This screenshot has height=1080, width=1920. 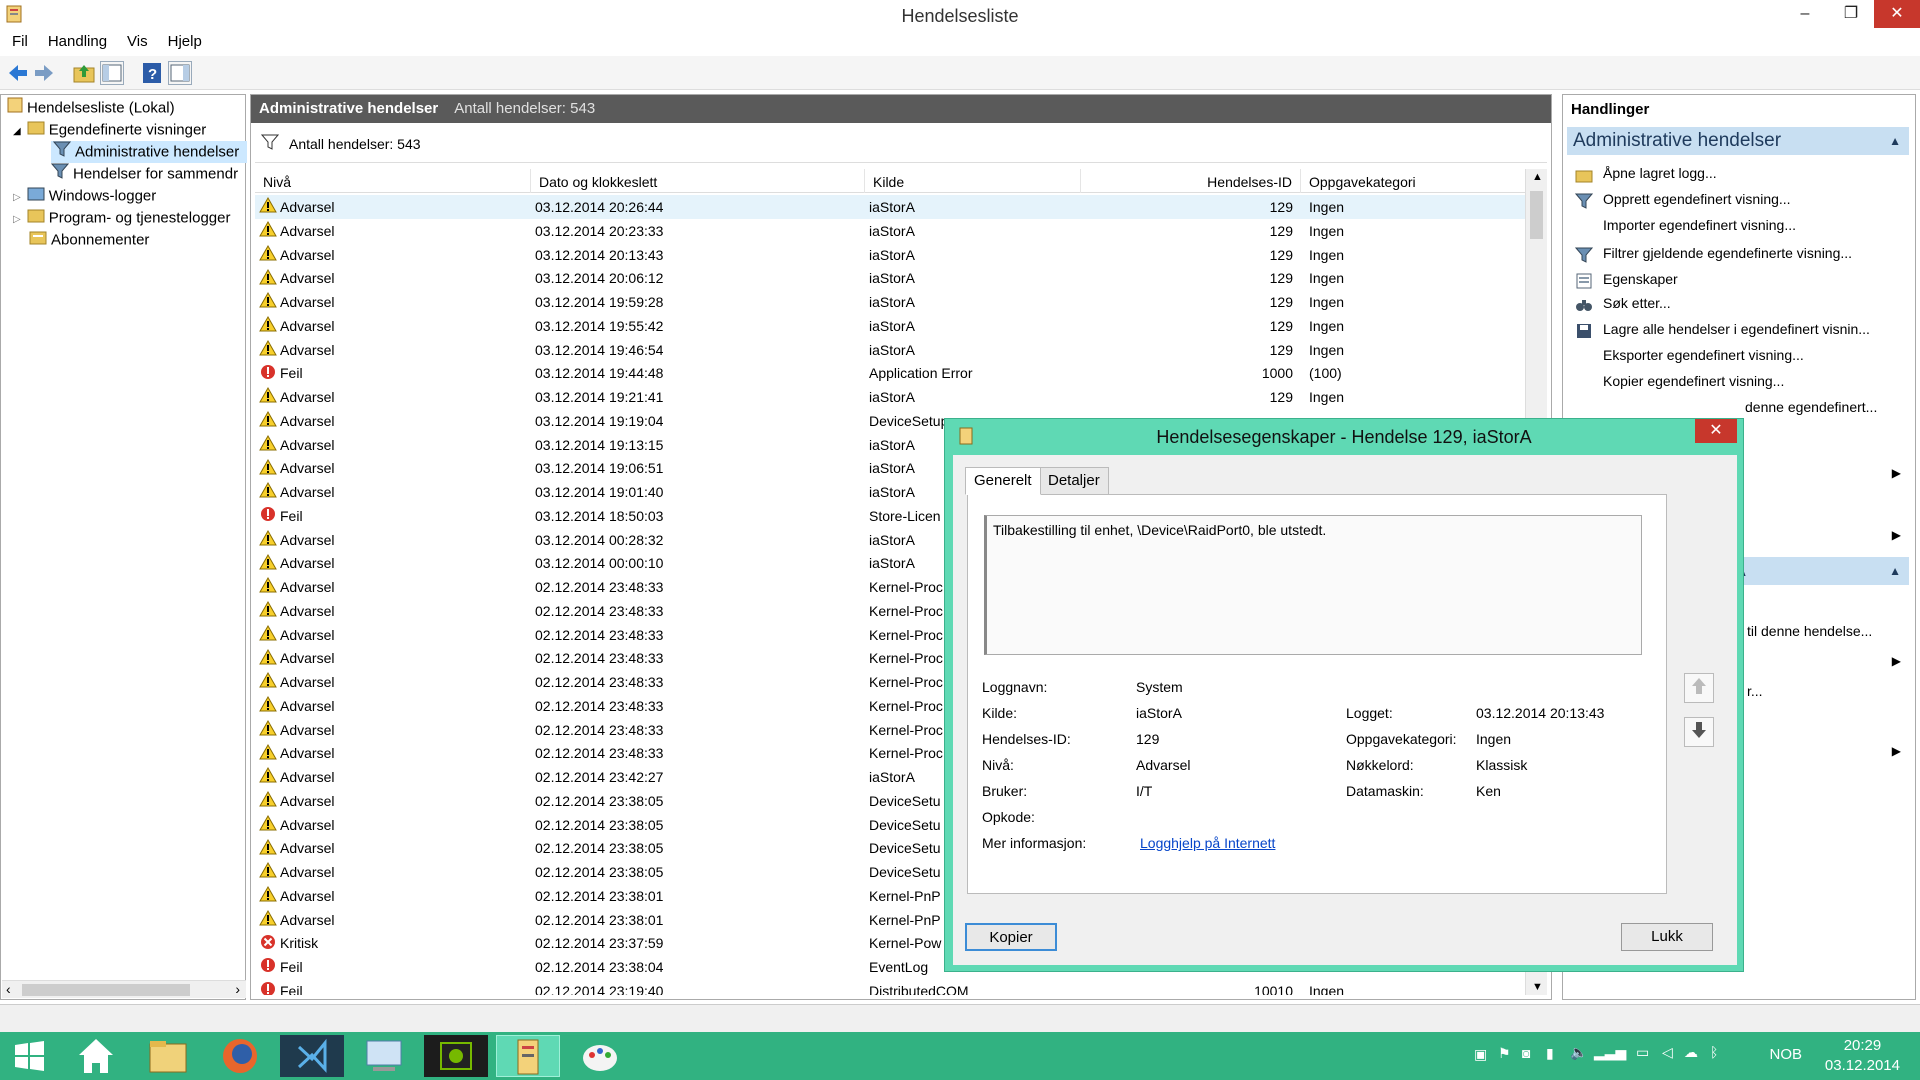 What do you see at coordinates (1610, 1052) in the screenshot?
I see `network-signal-icon: ▂▃▅` at bounding box center [1610, 1052].